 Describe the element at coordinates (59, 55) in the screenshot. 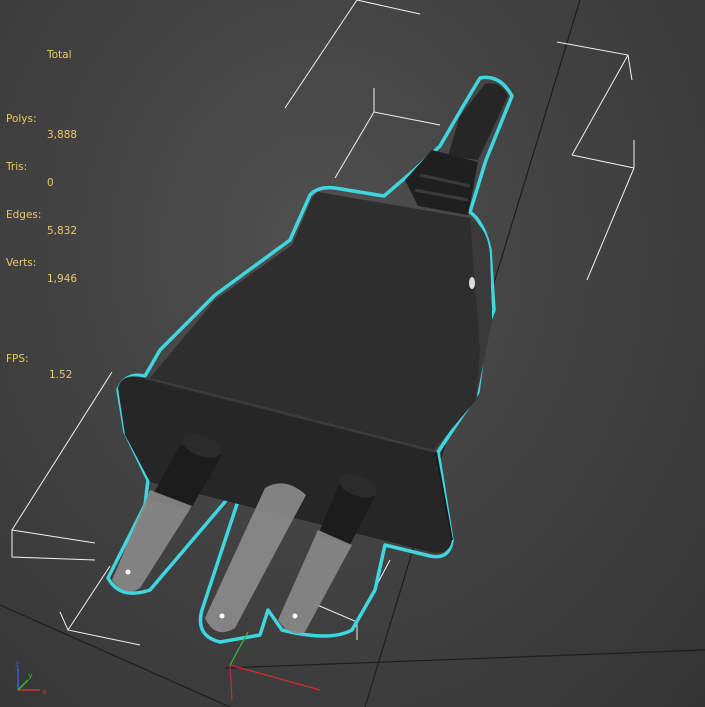

I see `stats-header: Total` at that location.